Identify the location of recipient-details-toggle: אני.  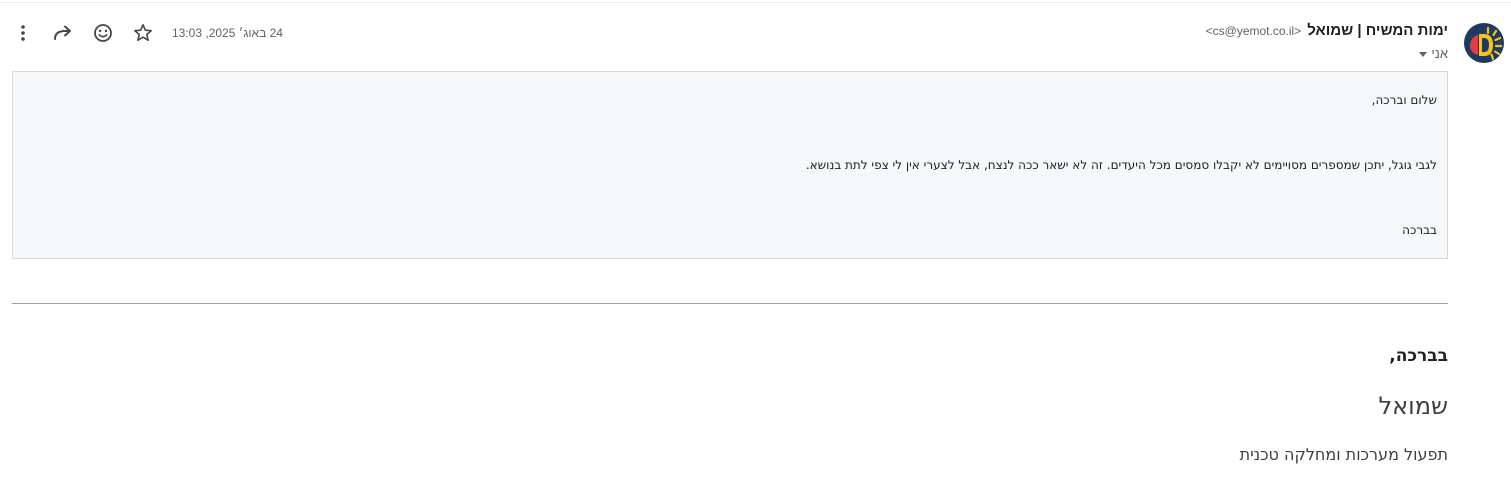
(1433, 53).